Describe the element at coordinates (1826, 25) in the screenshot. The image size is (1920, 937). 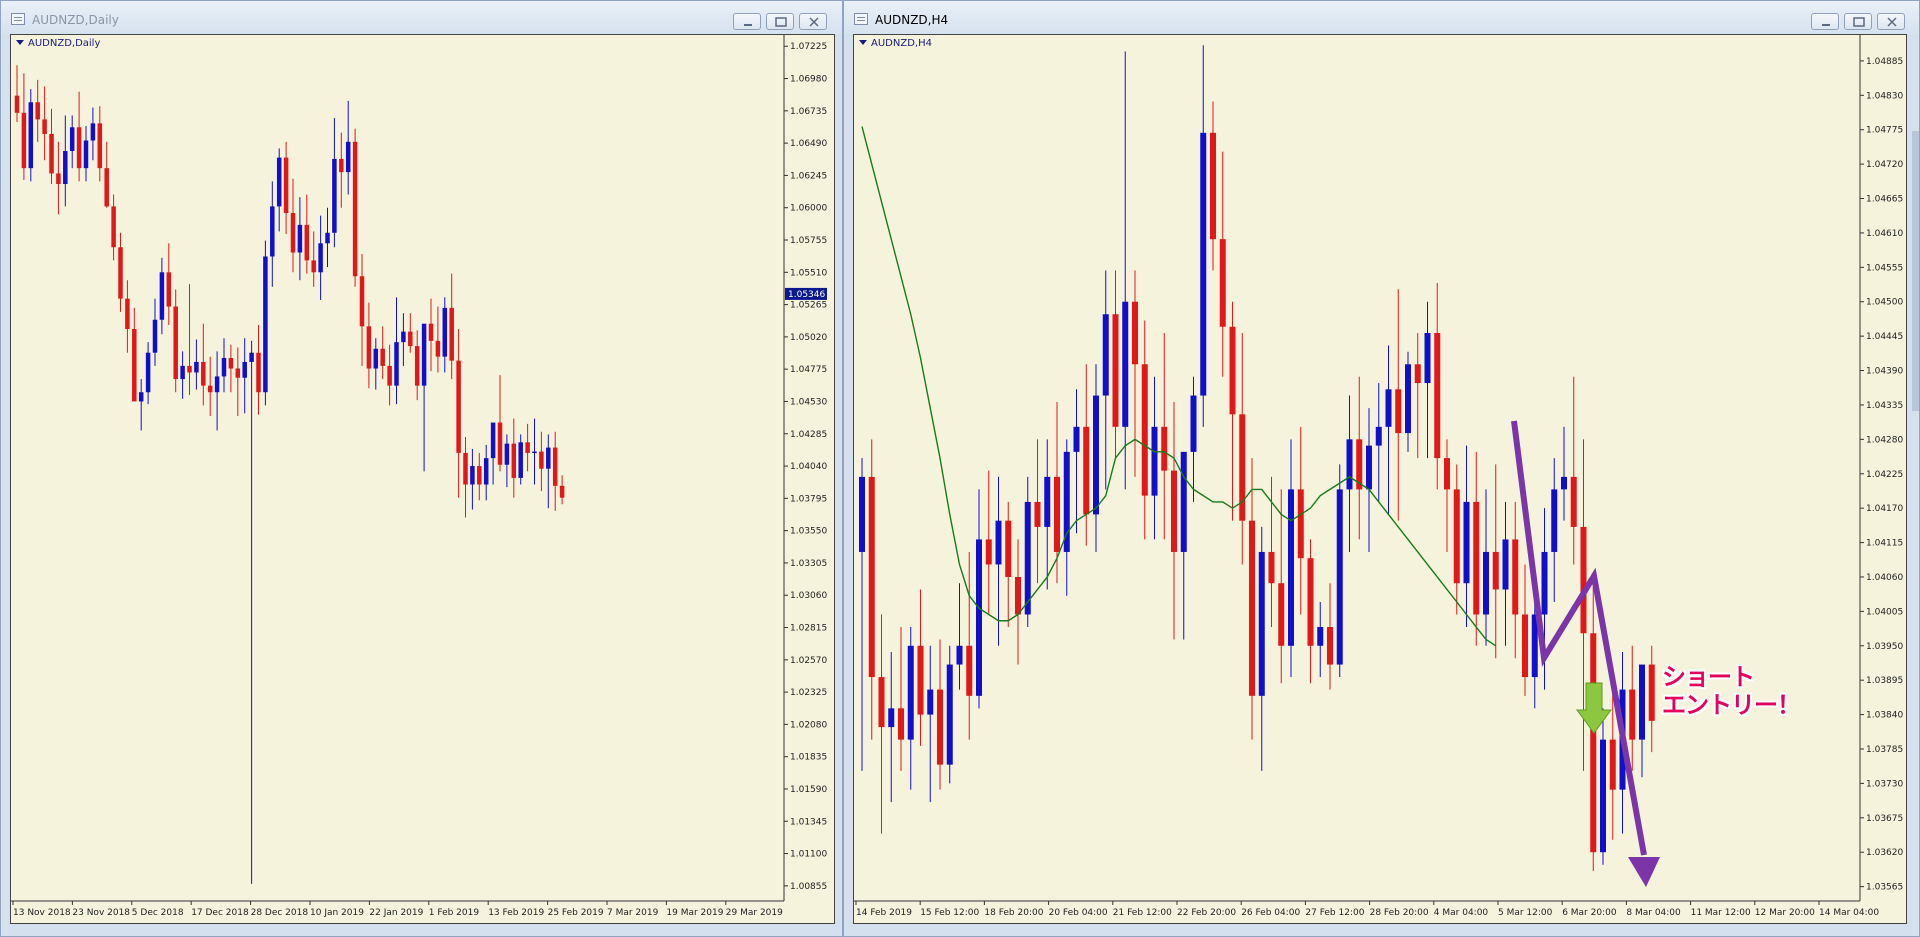
I see `minimize-icon` at that location.